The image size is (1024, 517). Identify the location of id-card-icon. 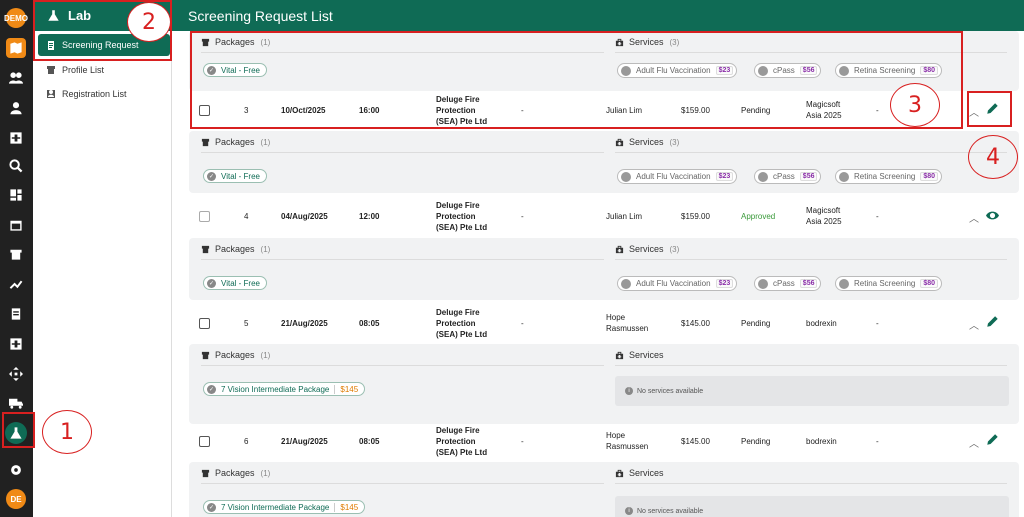
(51, 94).